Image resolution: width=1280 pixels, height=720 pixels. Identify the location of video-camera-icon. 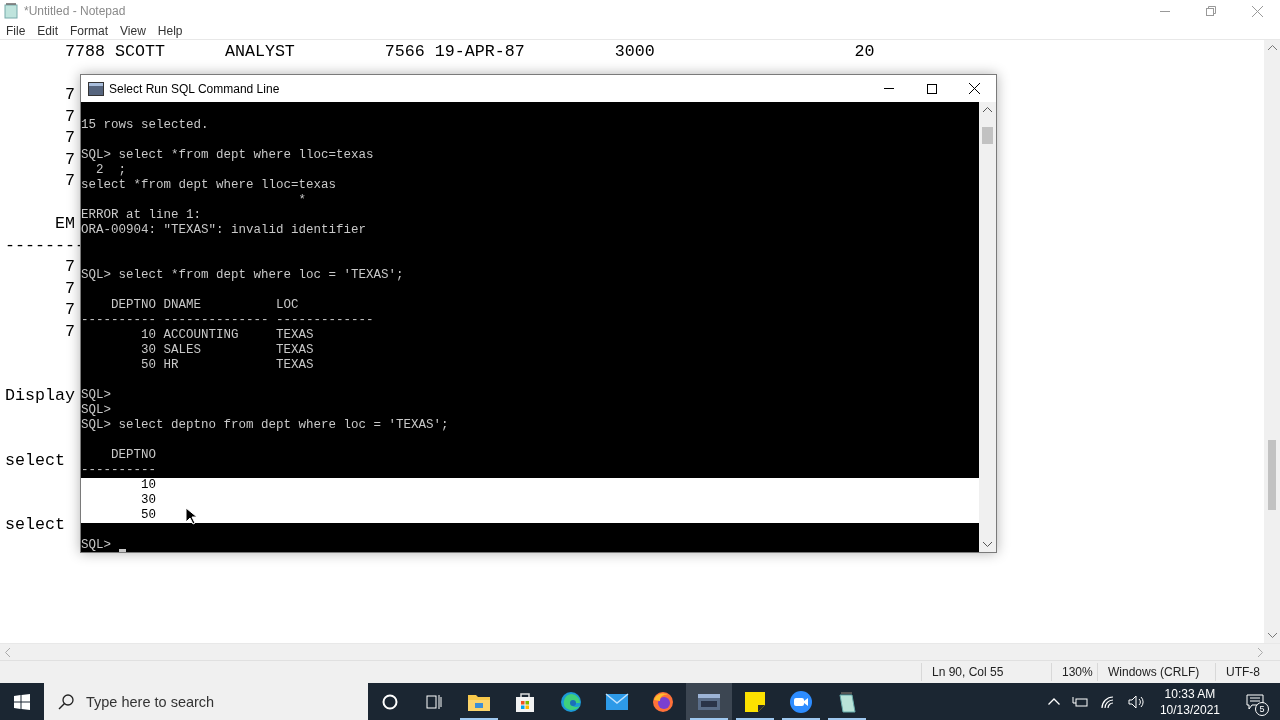
(801, 701).